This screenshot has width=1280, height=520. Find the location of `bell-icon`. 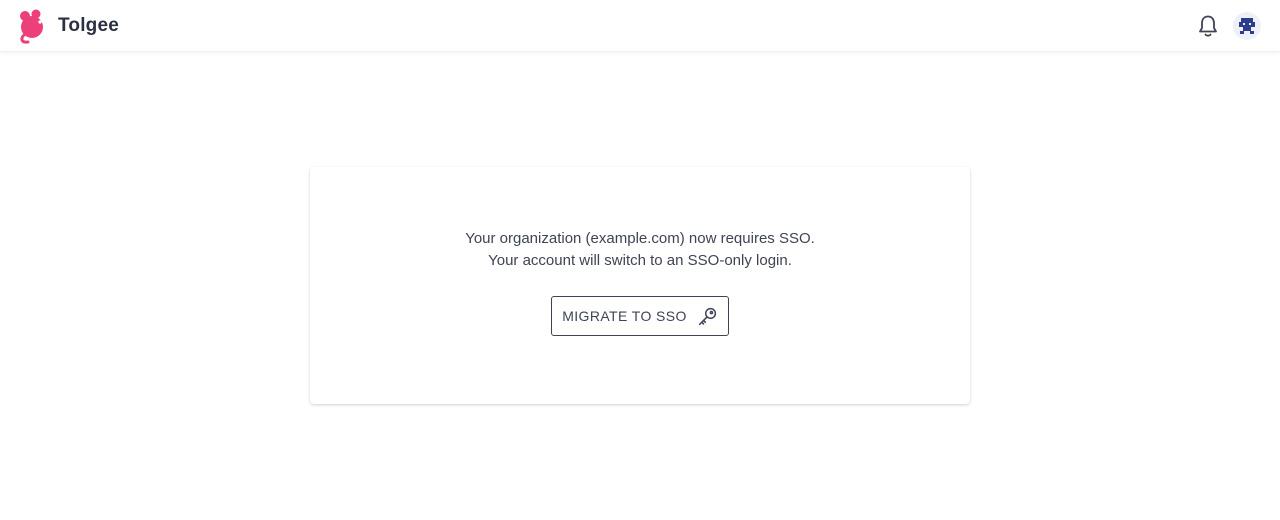

bell-icon is located at coordinates (1208, 26).